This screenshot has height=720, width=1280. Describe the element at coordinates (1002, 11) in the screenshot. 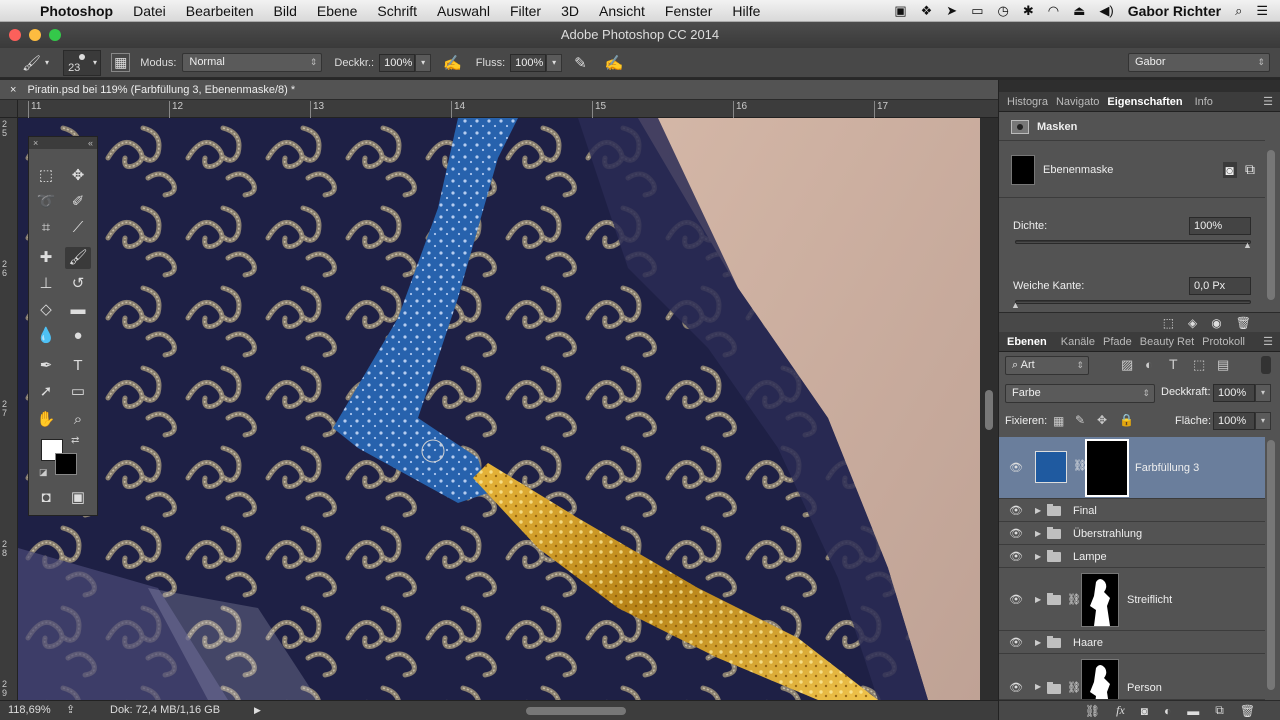

I see `time-machine-icon: ◷` at that location.